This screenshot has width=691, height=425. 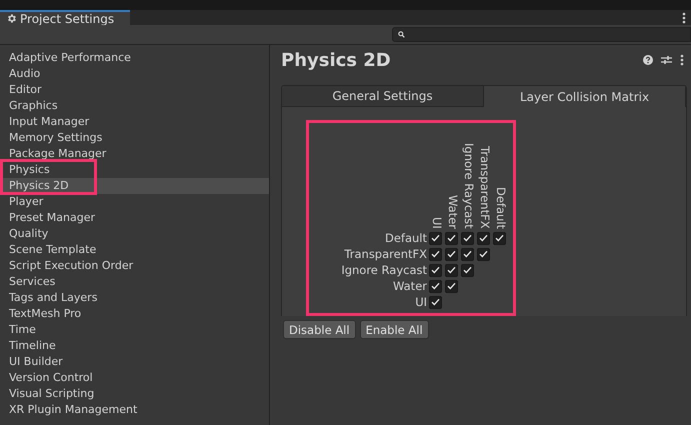 What do you see at coordinates (585, 96) in the screenshot?
I see `tab: Layer Collision Matrix` at bounding box center [585, 96].